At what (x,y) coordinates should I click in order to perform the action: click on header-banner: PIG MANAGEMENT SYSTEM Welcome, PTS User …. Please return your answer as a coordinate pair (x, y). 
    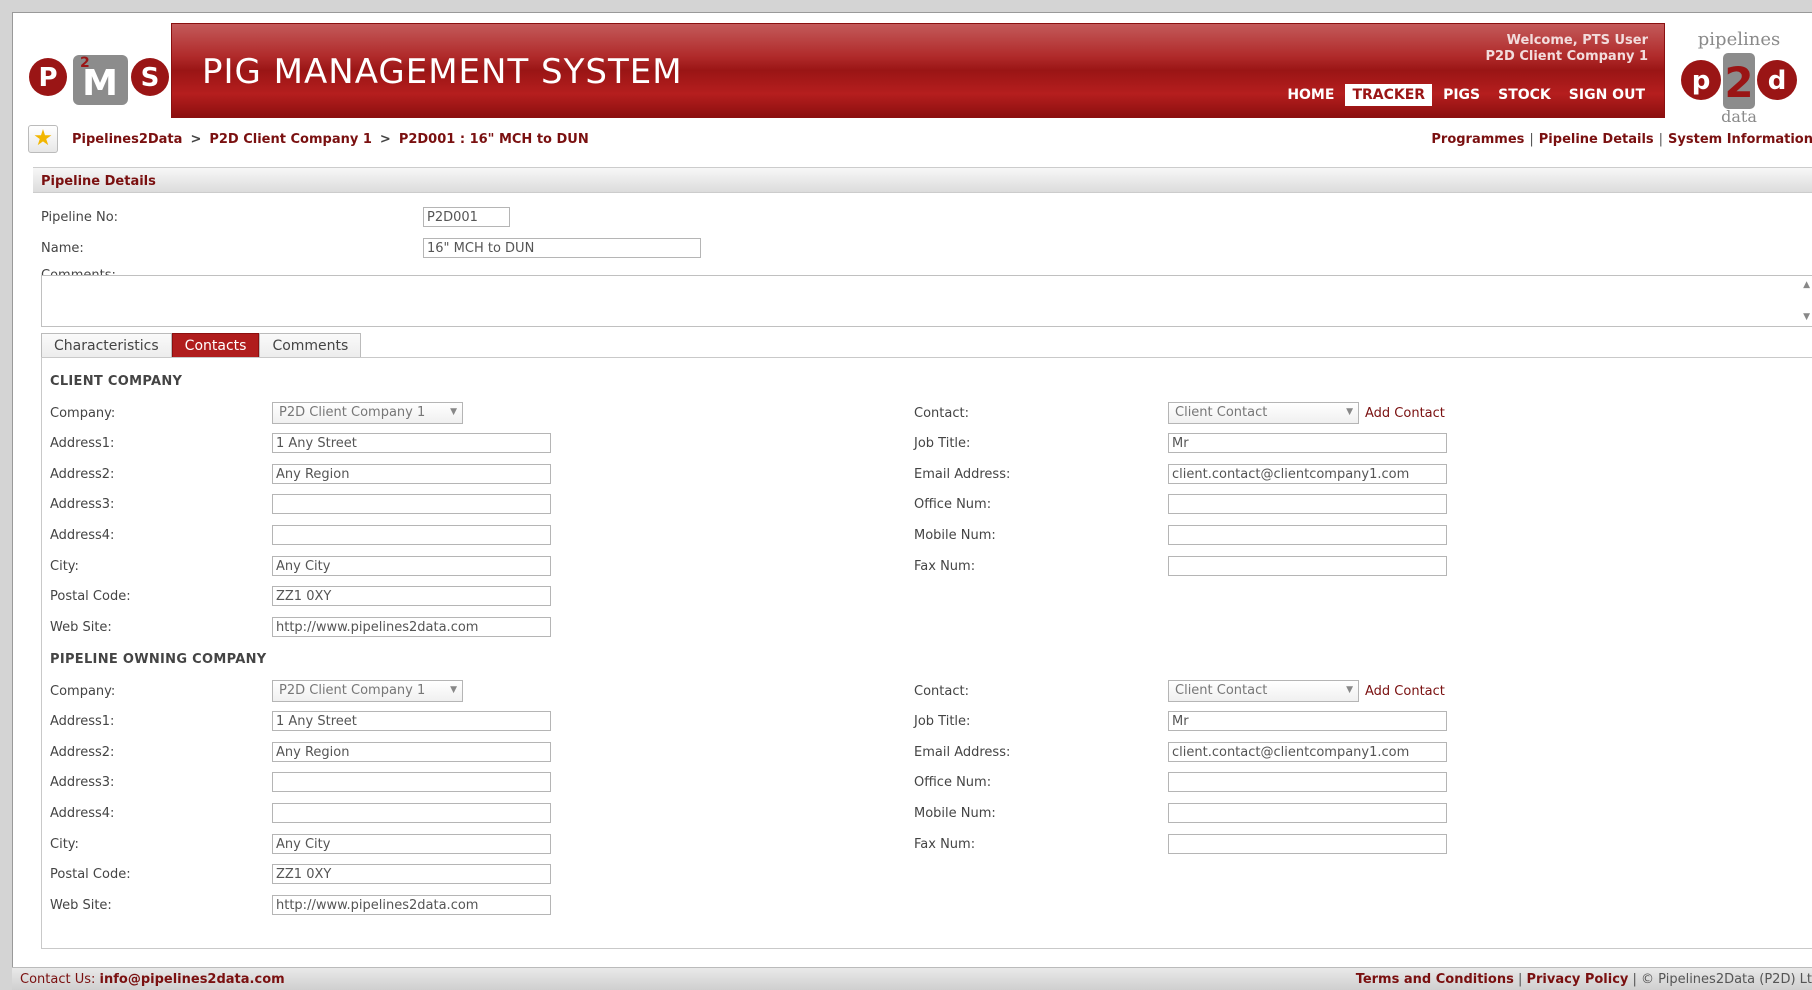
    Looking at the image, I should click on (918, 70).